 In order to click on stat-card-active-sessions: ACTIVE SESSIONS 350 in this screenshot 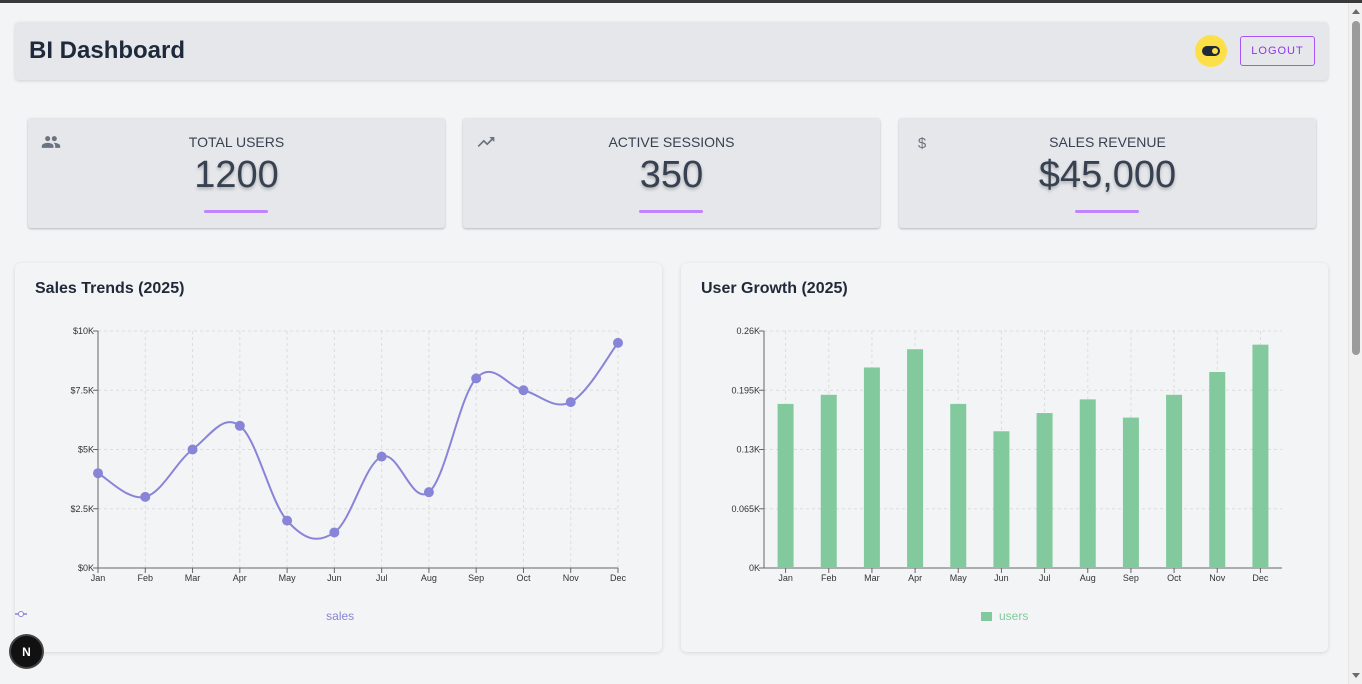, I will do `click(671, 173)`.